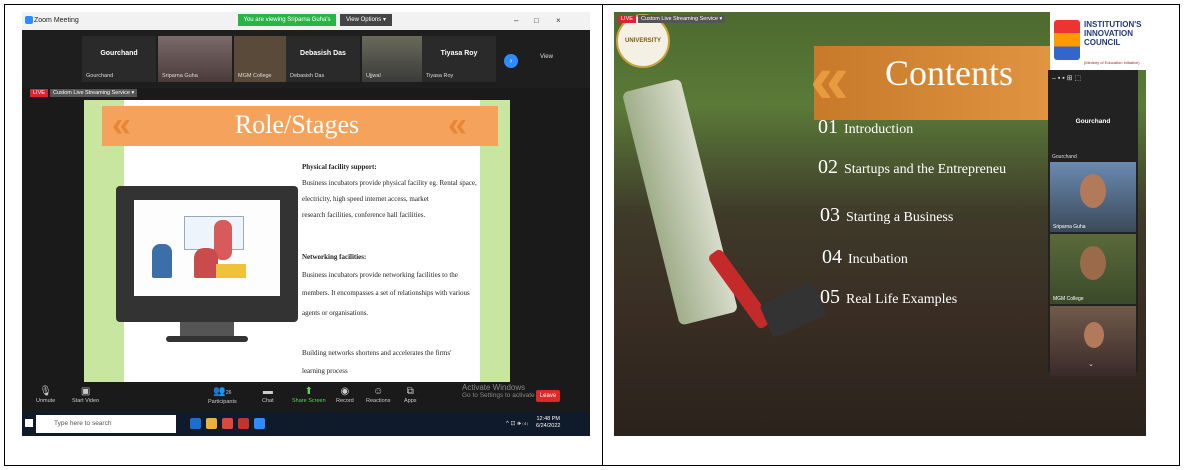  Describe the element at coordinates (180, 76) in the screenshot. I see `participant-label: Sriparna Guha` at that location.